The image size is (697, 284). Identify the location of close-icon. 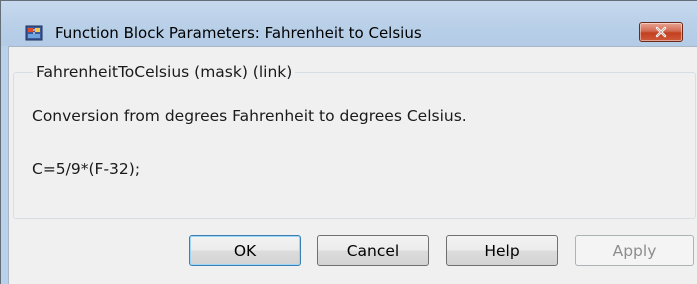
(661, 32).